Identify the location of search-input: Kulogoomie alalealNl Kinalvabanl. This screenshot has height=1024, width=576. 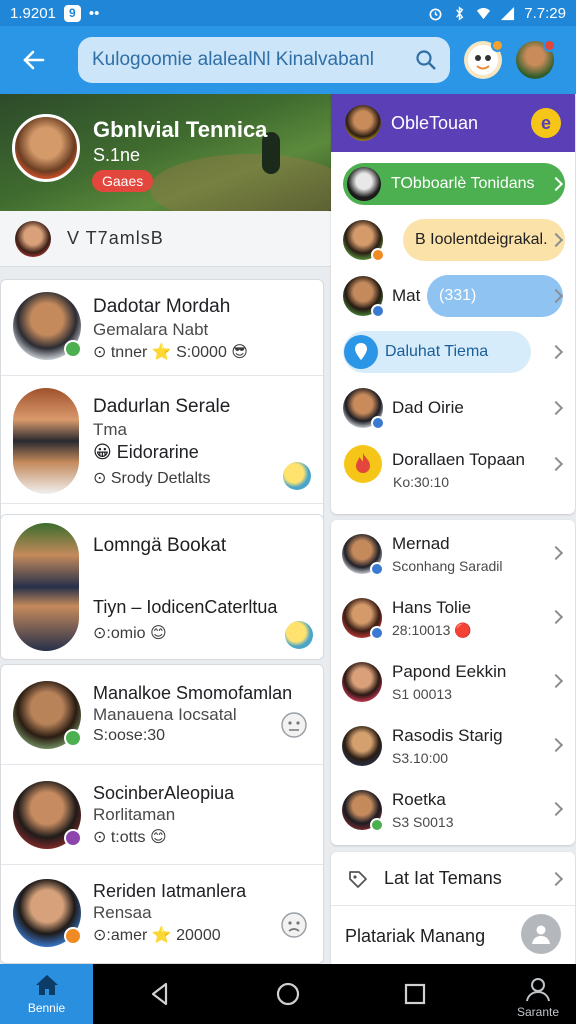
(264, 60).